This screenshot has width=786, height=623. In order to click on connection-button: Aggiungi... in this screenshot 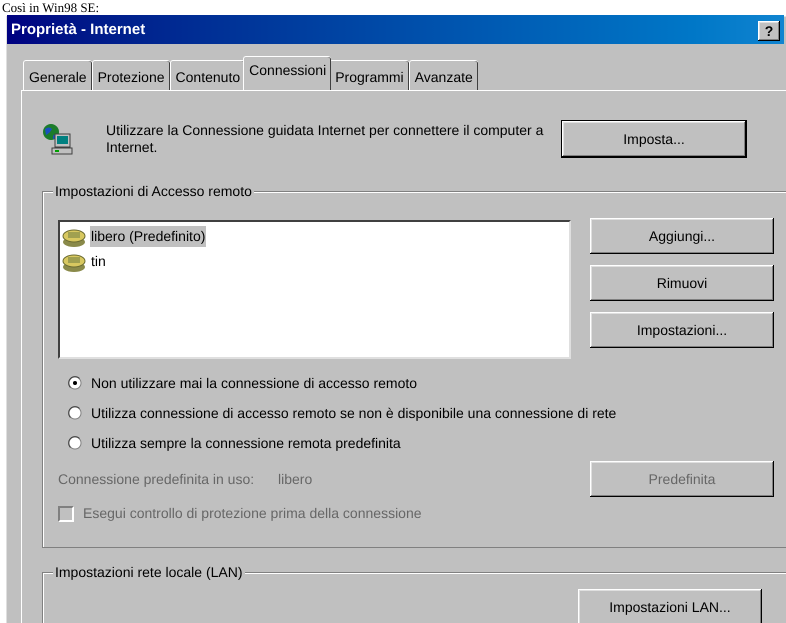, I will do `click(682, 236)`.